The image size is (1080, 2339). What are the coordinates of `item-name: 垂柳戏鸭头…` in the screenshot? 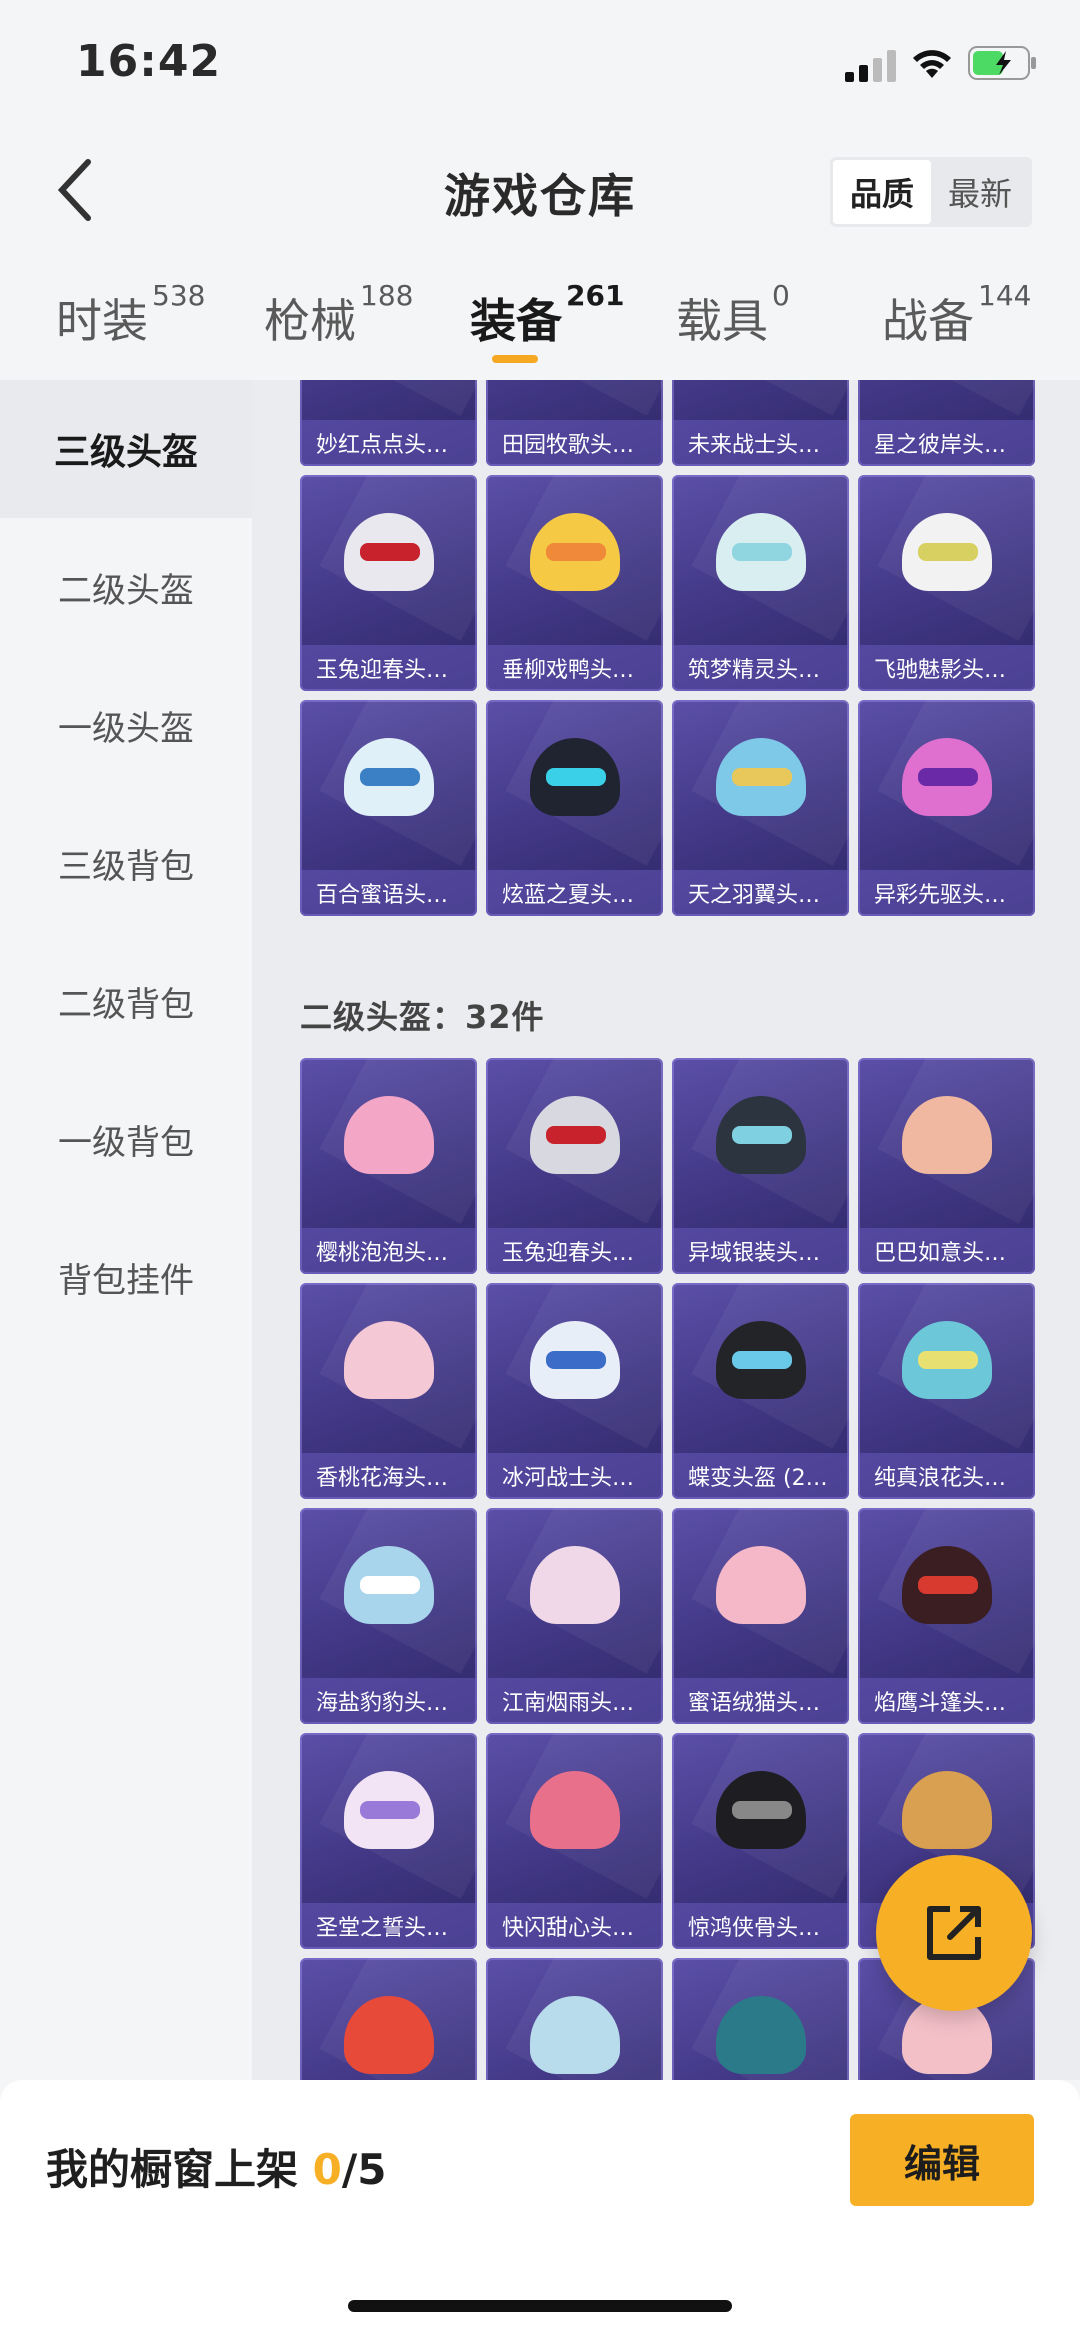 It's located at (574, 668).